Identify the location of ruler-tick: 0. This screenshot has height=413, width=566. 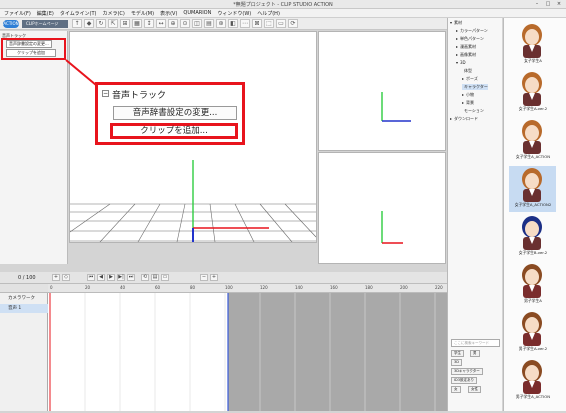
(51, 287).